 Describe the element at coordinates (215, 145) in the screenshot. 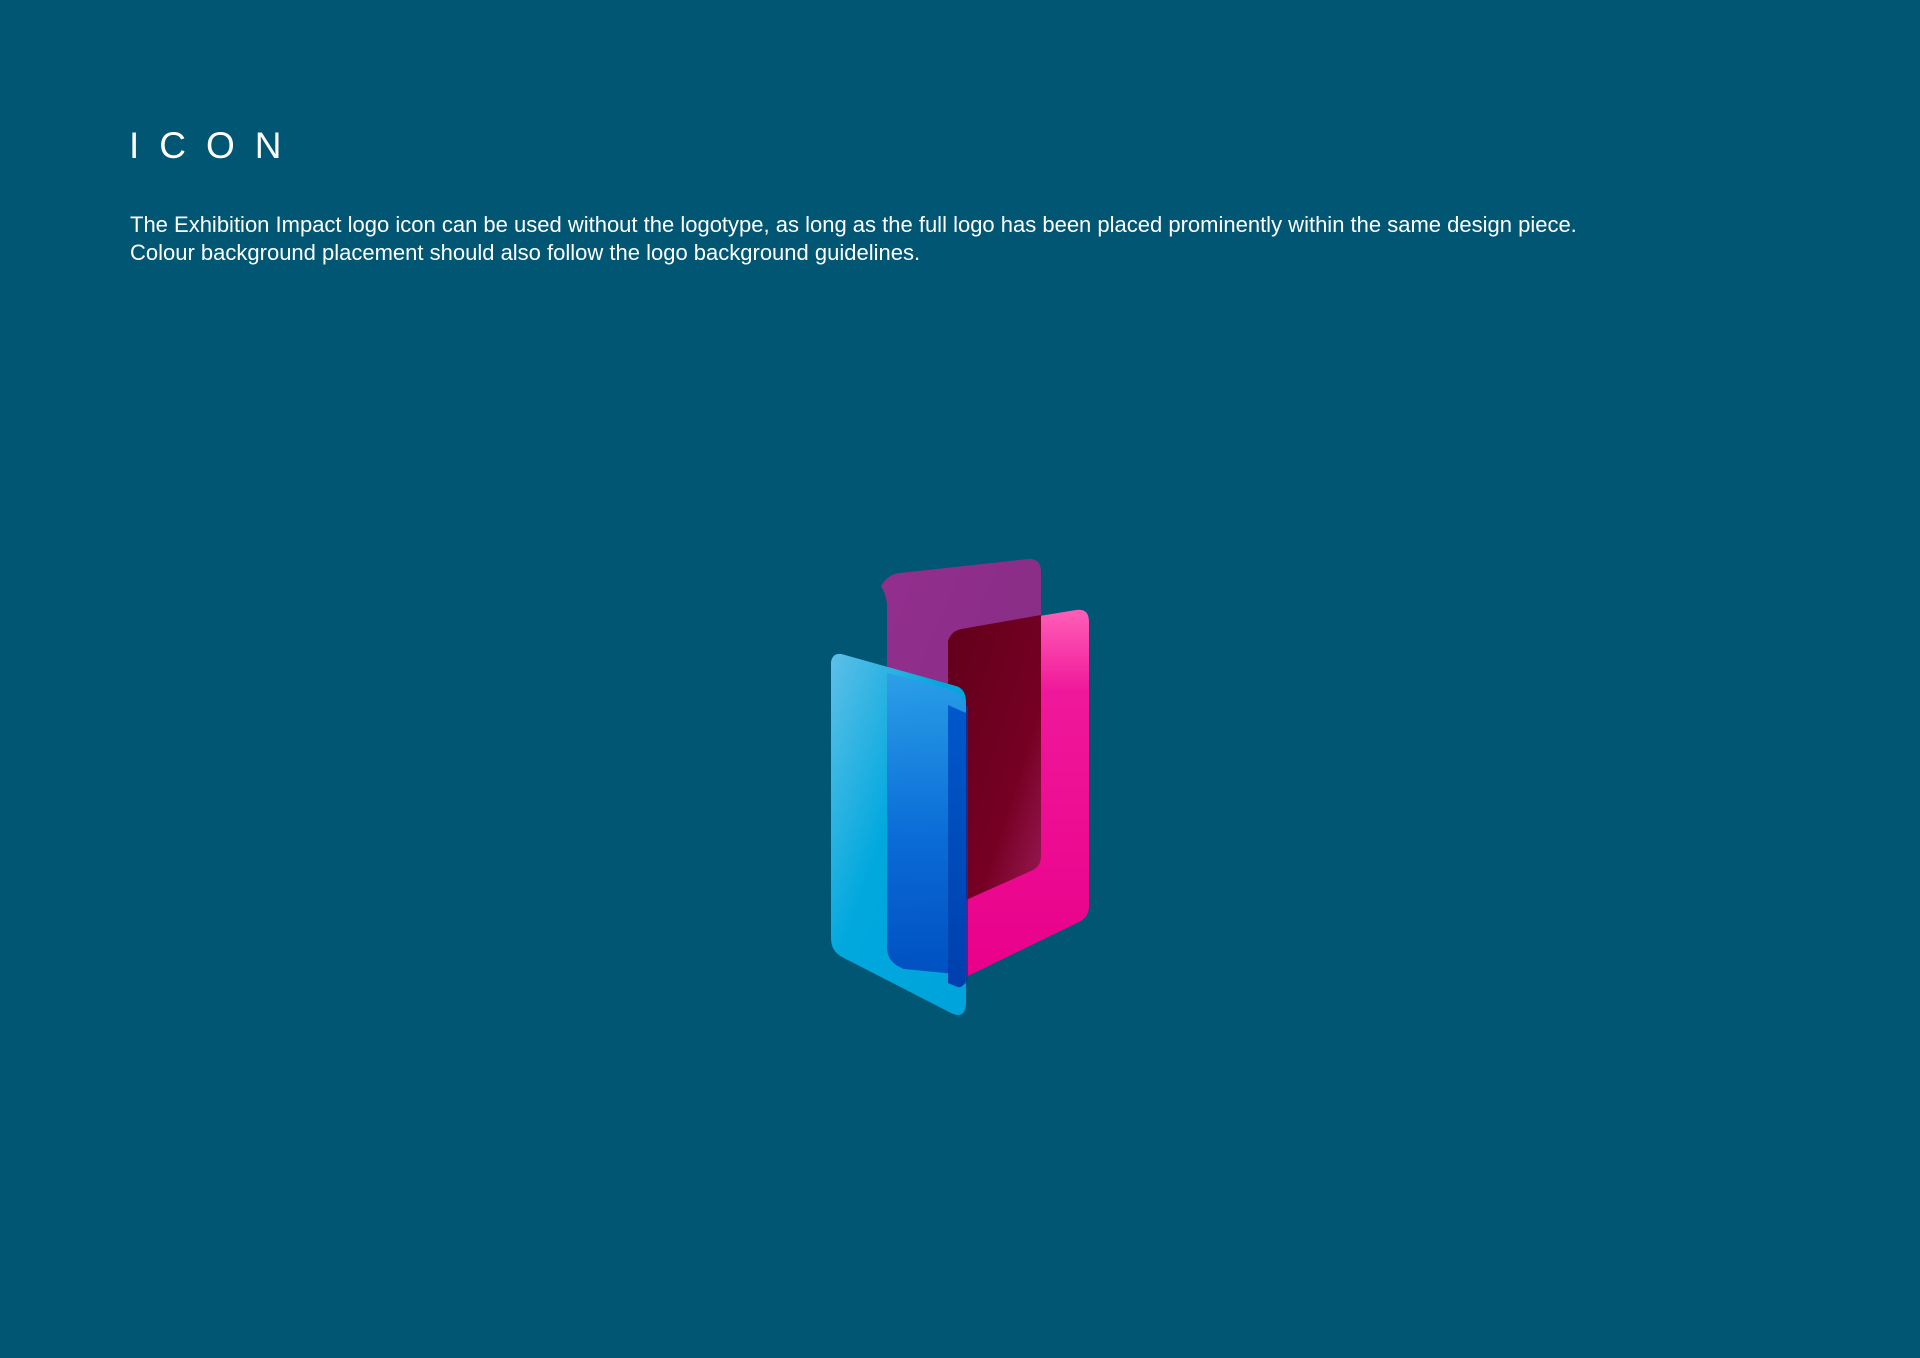

I see `page-title: ICON` at that location.